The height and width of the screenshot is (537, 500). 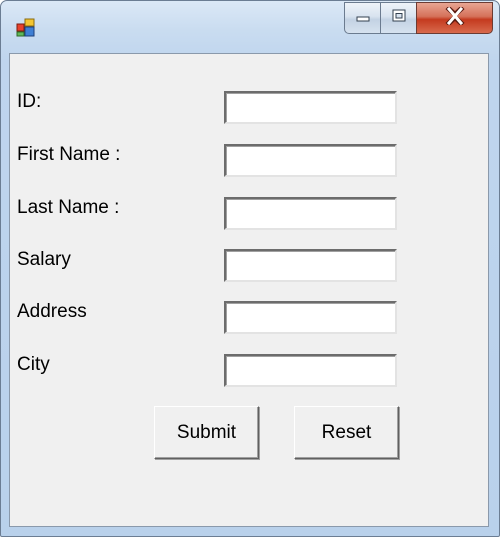 What do you see at coordinates (68, 207) in the screenshot?
I see `last-name-label: Last Name :` at bounding box center [68, 207].